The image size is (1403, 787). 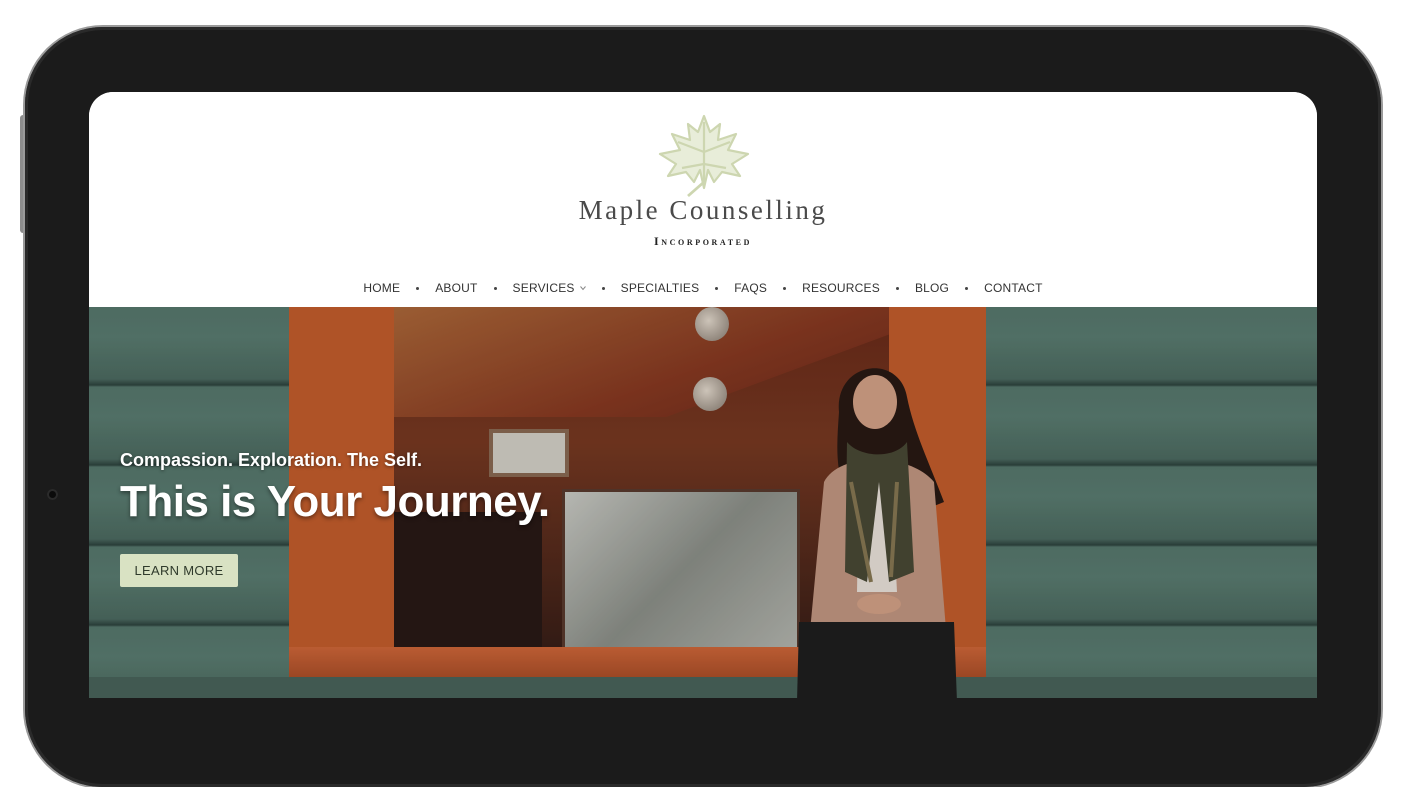 I want to click on nav-item-faqs: FAQS, so click(x=750, y=288).